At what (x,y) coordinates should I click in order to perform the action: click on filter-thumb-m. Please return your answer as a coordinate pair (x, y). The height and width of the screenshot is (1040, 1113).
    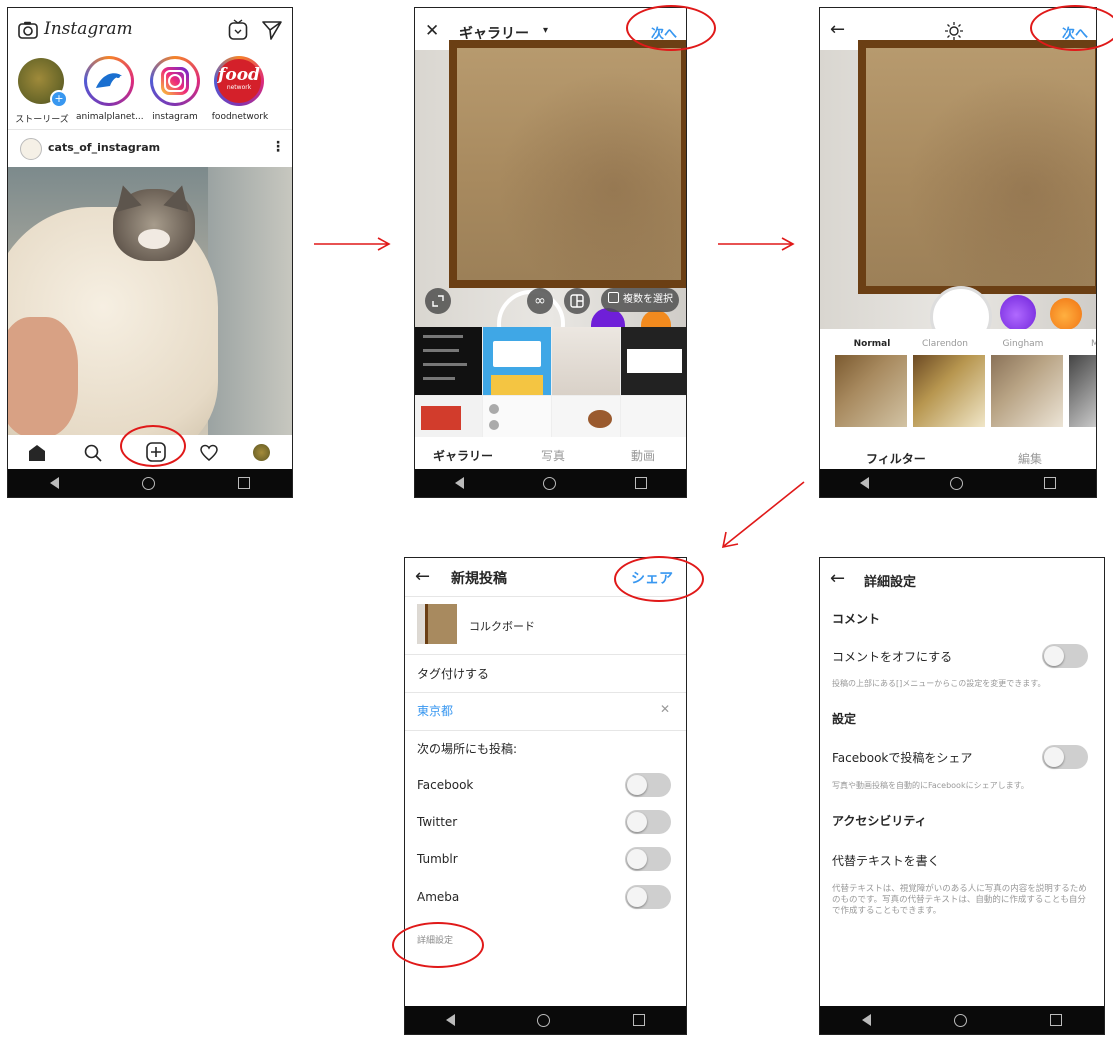
    Looking at the image, I should click on (1082, 391).